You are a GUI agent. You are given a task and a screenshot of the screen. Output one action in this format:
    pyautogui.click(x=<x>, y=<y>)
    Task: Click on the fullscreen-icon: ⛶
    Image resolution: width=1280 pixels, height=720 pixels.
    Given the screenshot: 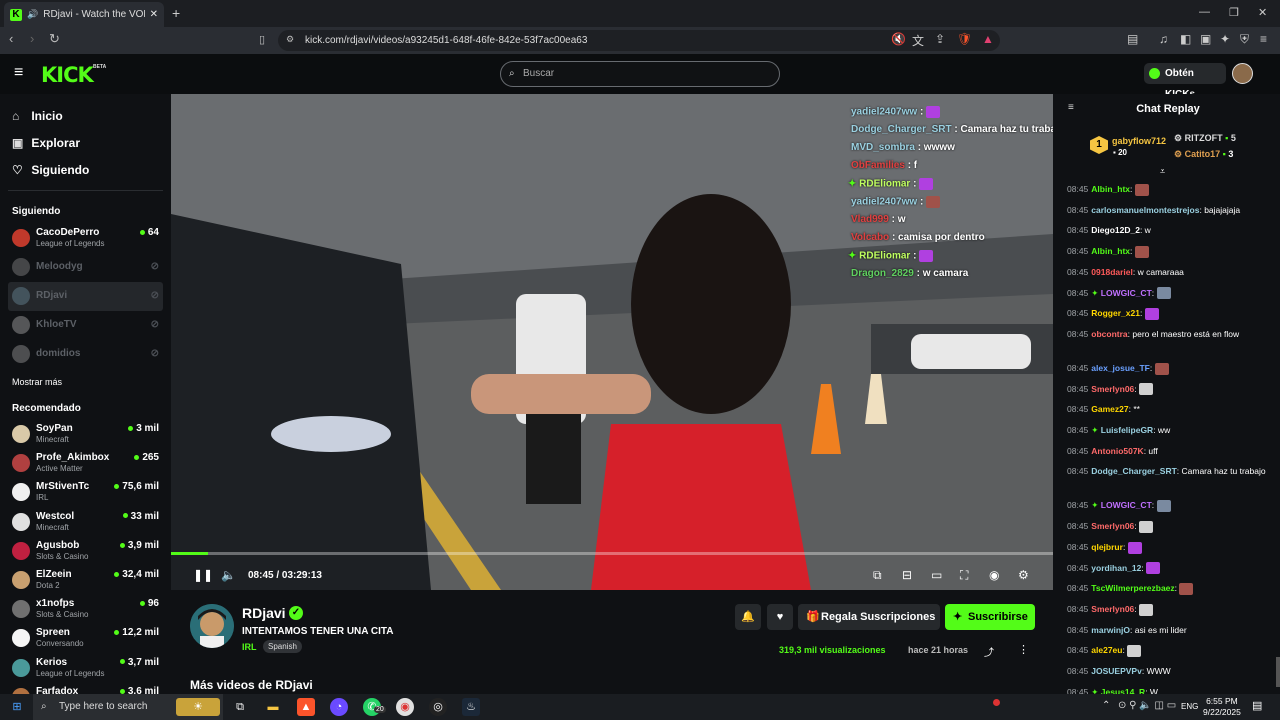 What is the action you would take?
    pyautogui.click(x=964, y=575)
    